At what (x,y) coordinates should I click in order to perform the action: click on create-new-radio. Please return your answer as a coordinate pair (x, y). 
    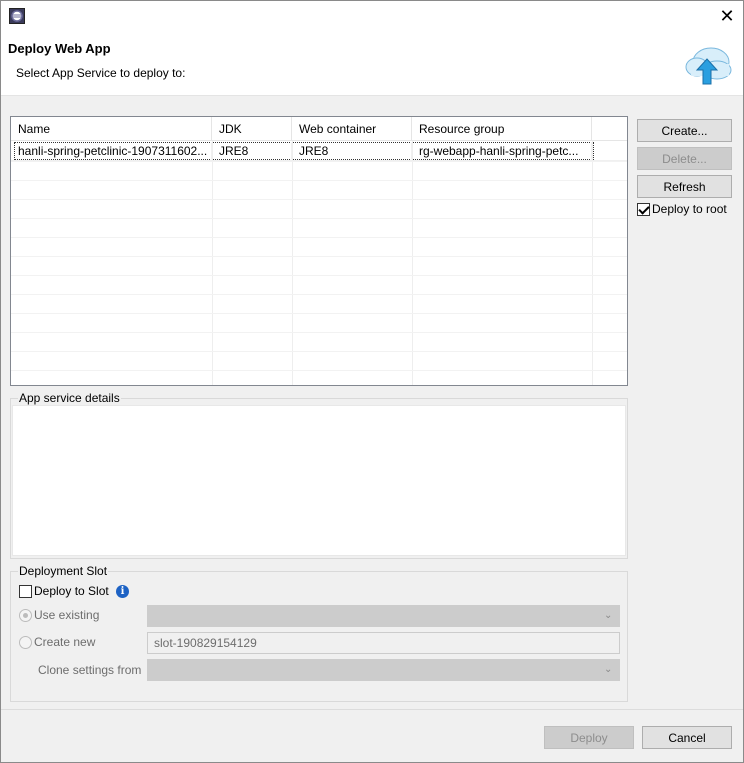
    Looking at the image, I should click on (25, 642).